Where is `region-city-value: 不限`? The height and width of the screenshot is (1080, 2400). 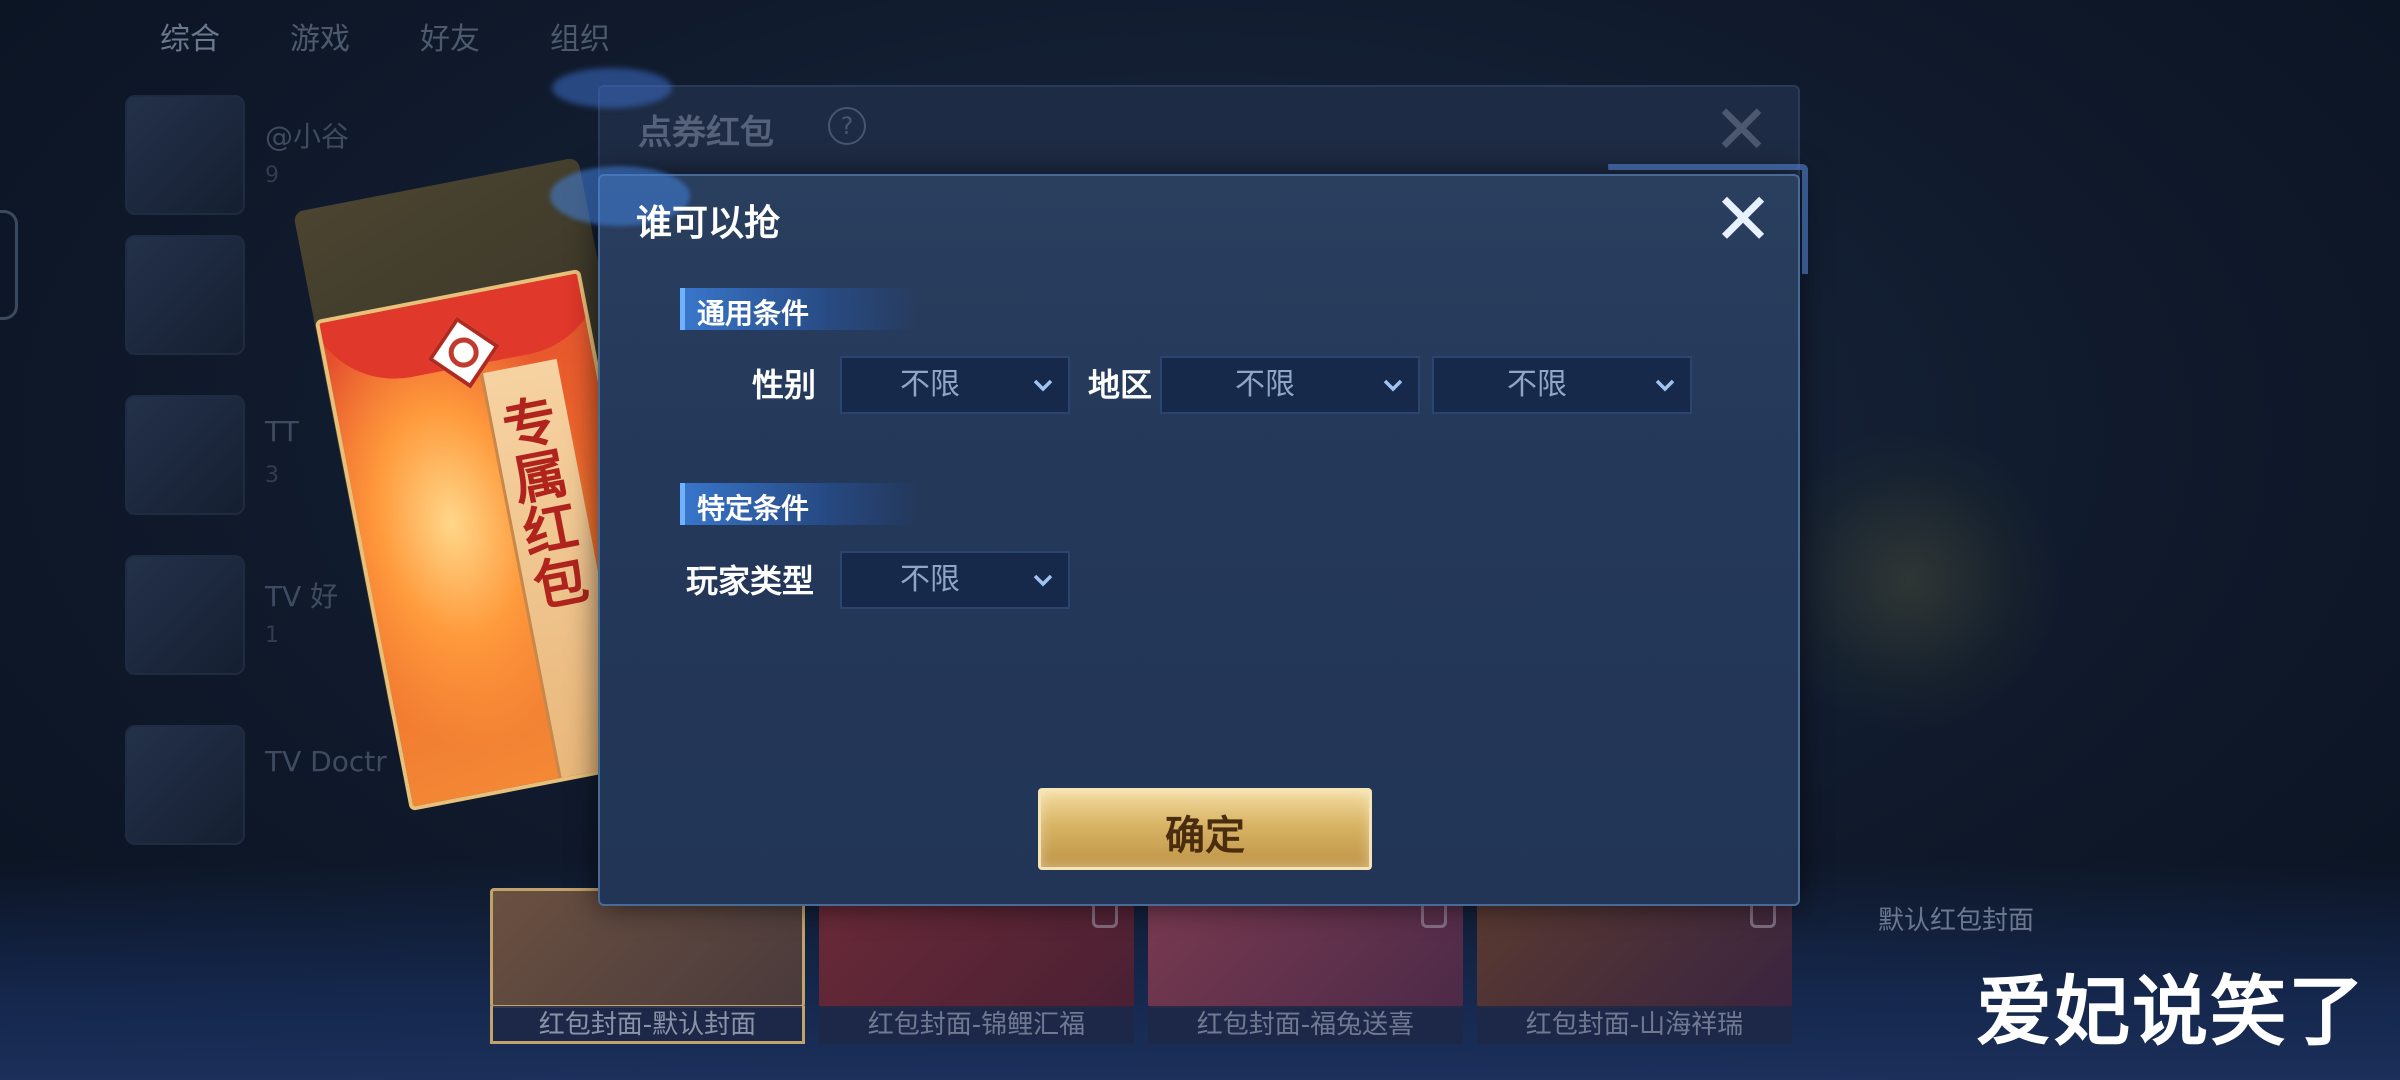
region-city-value: 不限 is located at coordinates (1537, 384).